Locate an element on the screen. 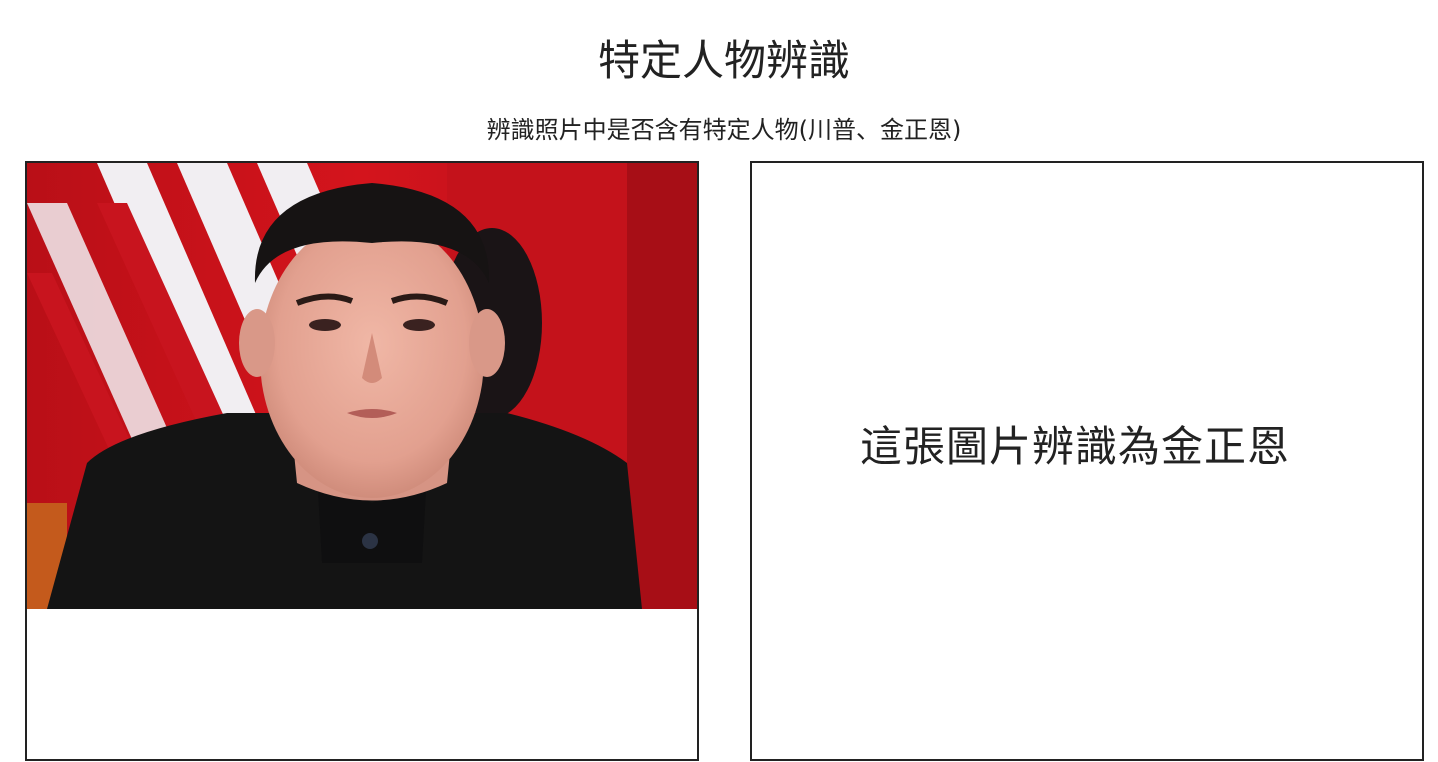 The width and height of the screenshot is (1438, 762). page-title: 特定人物辨識 is located at coordinates (723, 60).